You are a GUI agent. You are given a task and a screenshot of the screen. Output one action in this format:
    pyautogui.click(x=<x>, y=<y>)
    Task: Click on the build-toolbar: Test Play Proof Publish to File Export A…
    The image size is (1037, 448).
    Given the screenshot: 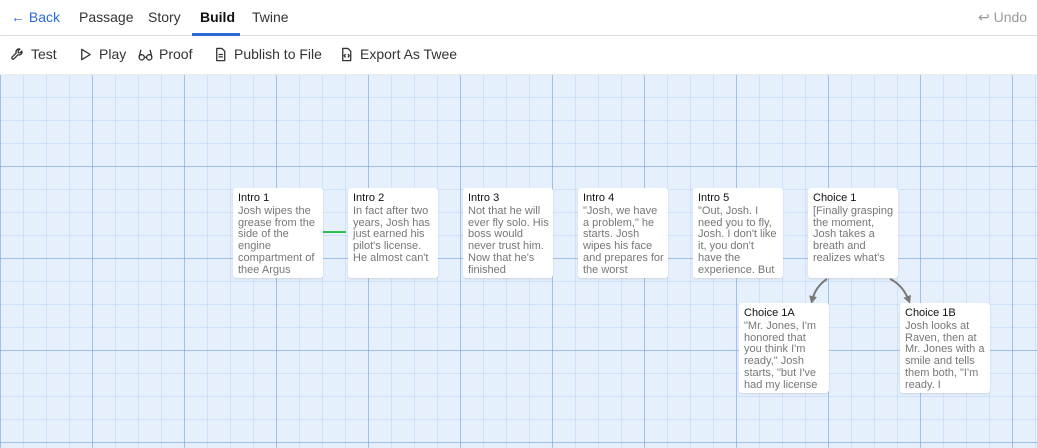 What is the action you would take?
    pyautogui.click(x=518, y=55)
    